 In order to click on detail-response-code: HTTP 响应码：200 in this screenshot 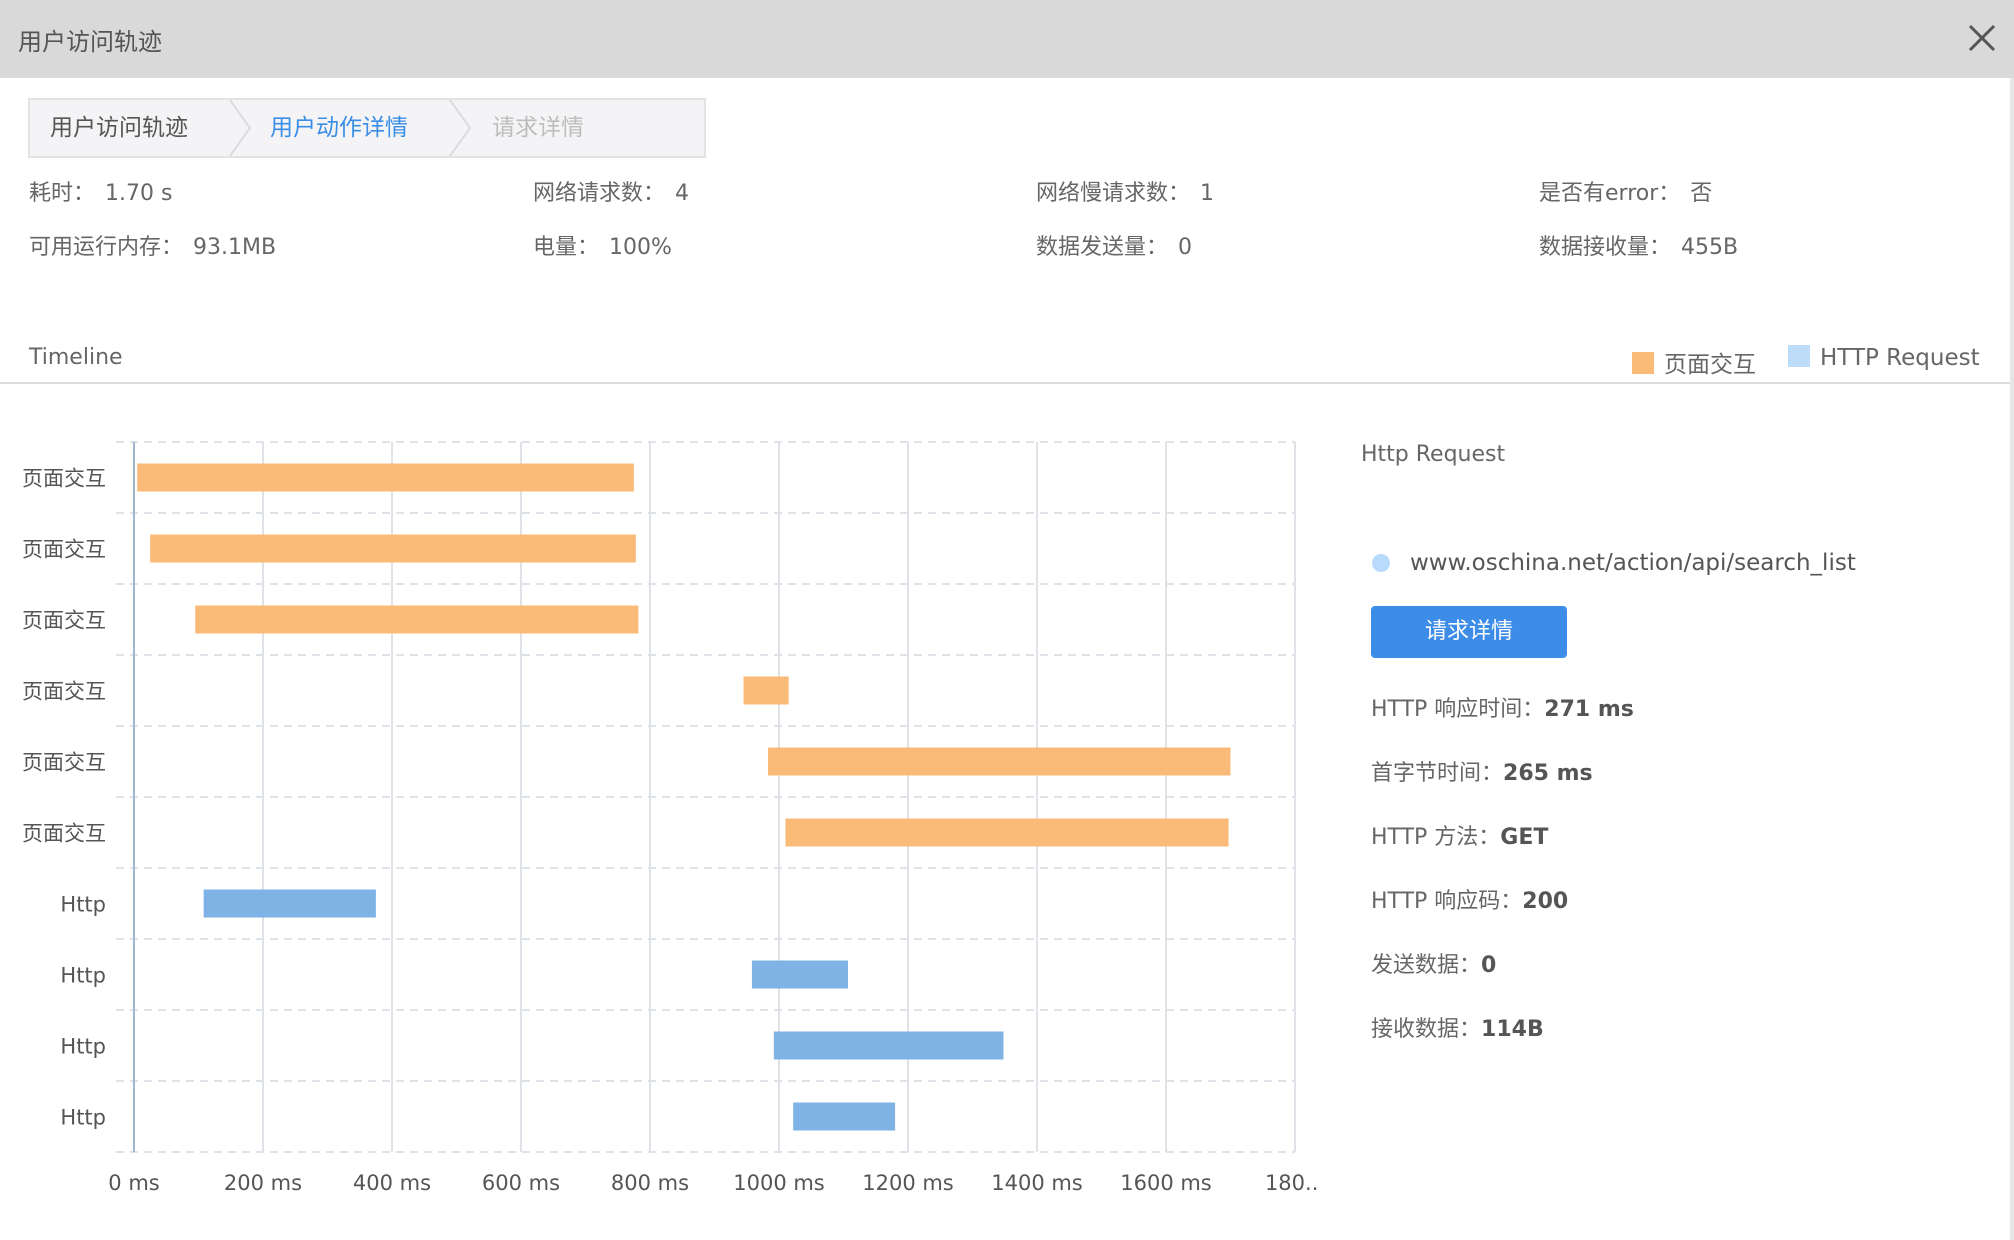, I will do `click(1470, 901)`.